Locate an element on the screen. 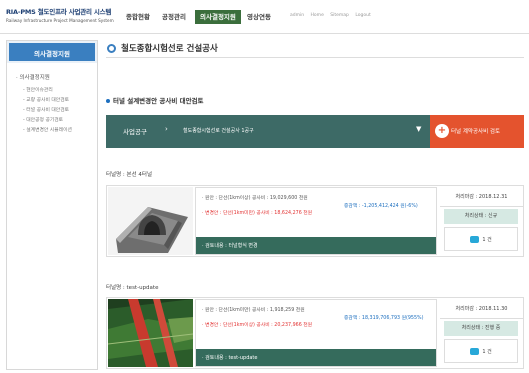  contract-cost-review-label: 터널 계약공사비 검토 is located at coordinates (476, 132).